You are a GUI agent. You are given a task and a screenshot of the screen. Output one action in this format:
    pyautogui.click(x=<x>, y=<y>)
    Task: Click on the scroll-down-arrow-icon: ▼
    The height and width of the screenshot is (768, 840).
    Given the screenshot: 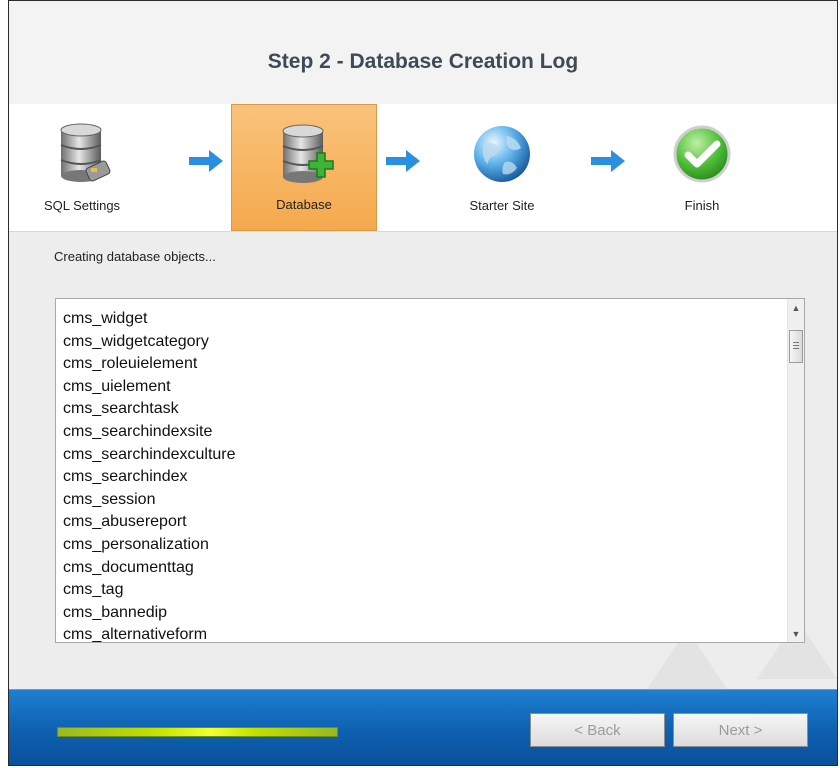 What is the action you would take?
    pyautogui.click(x=796, y=633)
    